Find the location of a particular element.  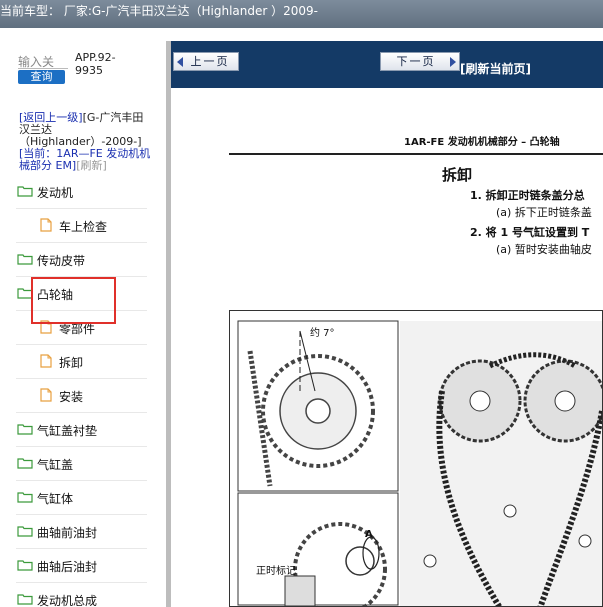

tree-page-item: 安装 is located at coordinates (81, 396).